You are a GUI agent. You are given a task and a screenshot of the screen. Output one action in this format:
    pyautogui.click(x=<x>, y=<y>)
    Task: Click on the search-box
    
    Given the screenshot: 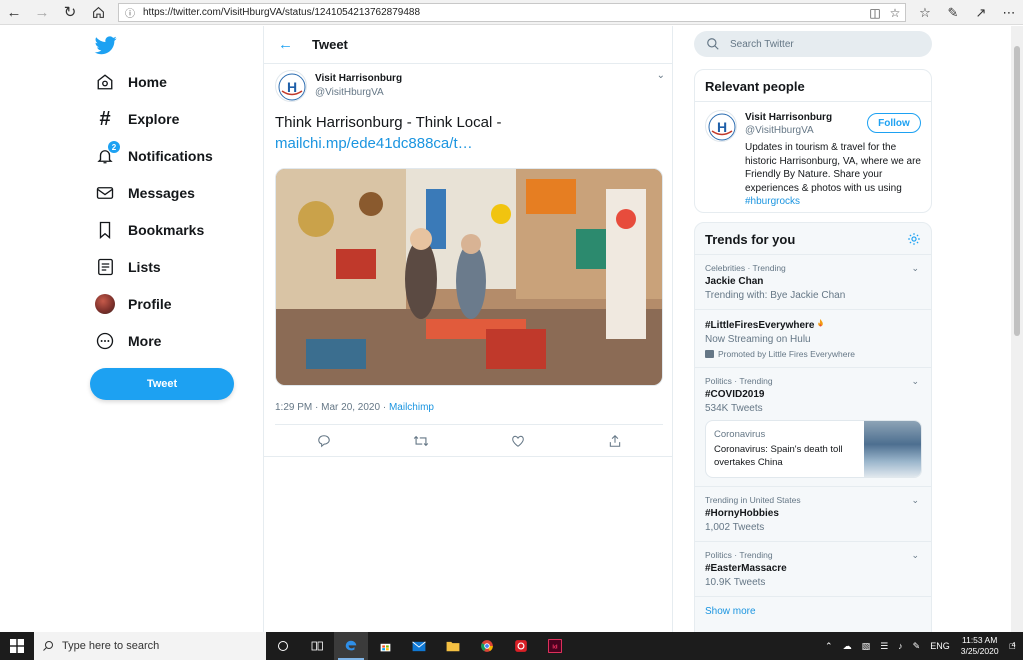 What is the action you would take?
    pyautogui.click(x=813, y=44)
    